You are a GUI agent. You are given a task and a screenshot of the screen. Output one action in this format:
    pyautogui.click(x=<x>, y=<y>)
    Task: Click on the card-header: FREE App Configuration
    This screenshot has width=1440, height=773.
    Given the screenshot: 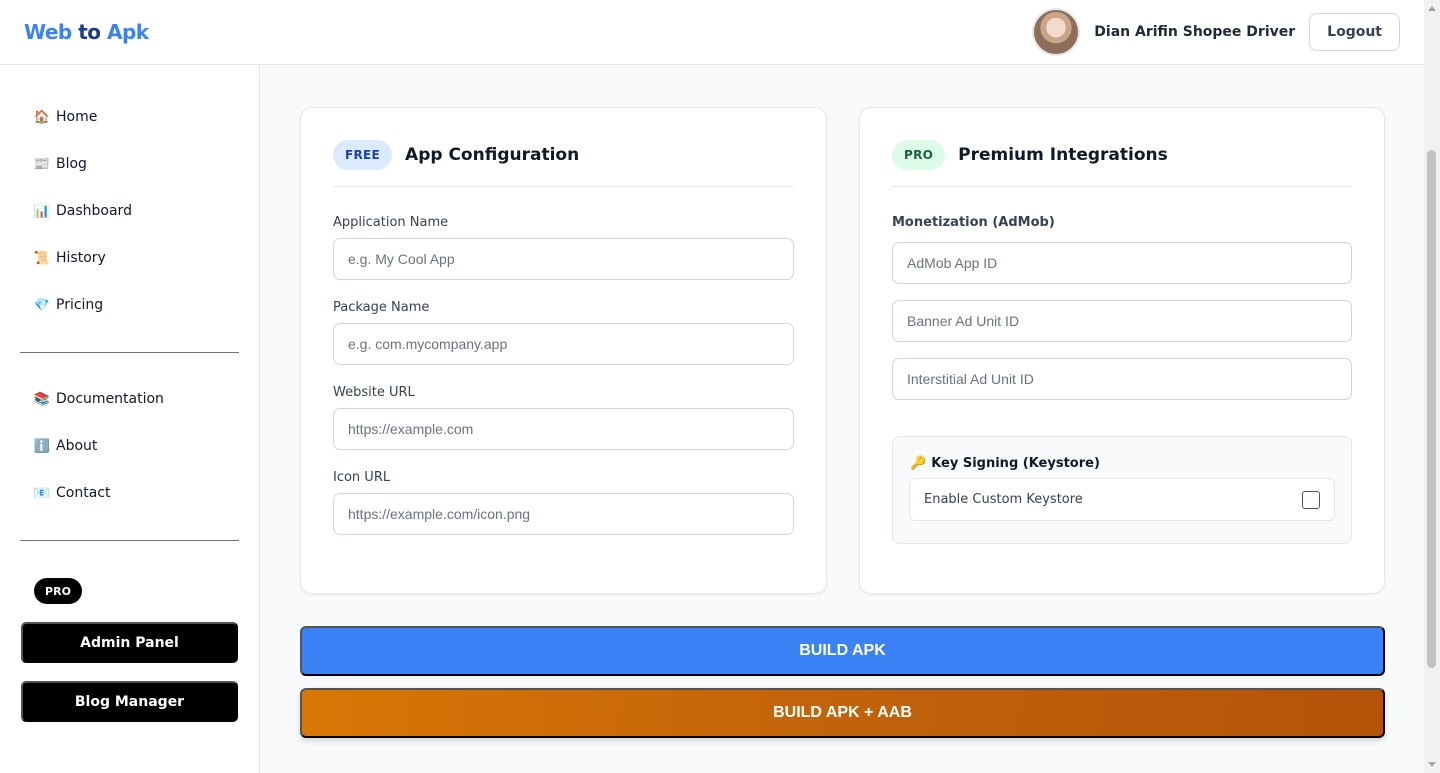 What is the action you would take?
    pyautogui.click(x=563, y=163)
    